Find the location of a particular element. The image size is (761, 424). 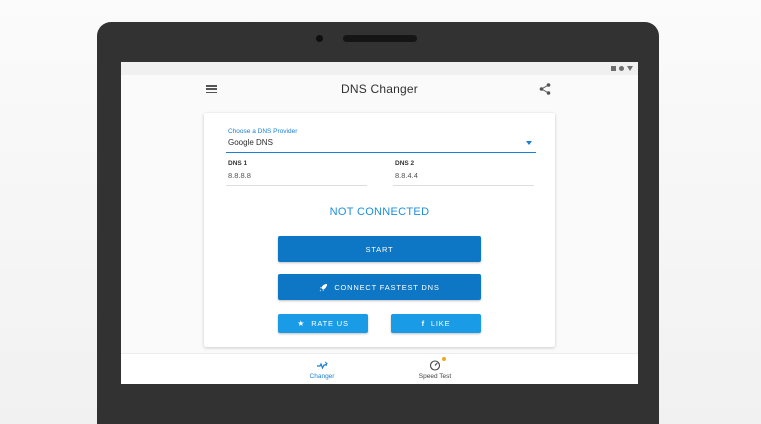

status-bar is located at coordinates (379, 68).